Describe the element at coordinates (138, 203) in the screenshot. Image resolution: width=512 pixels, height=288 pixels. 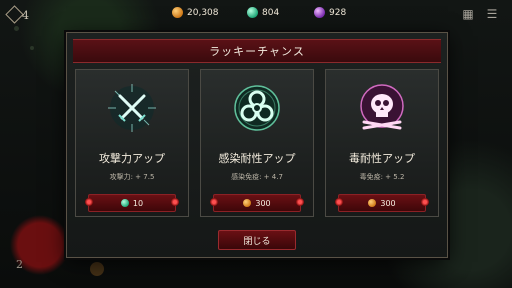
I see `price-label: 10` at that location.